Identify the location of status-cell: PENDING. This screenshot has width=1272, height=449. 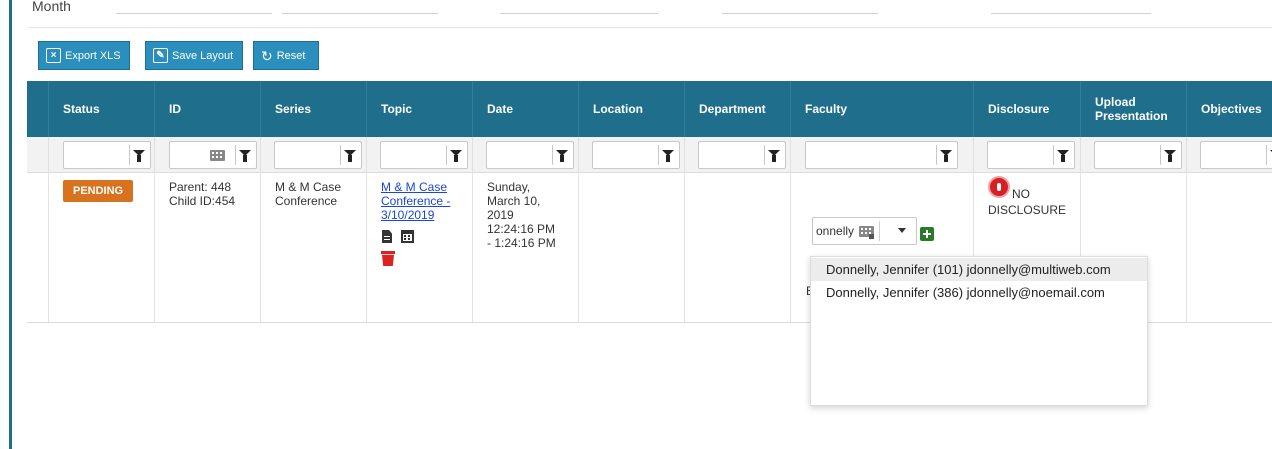
(102, 248).